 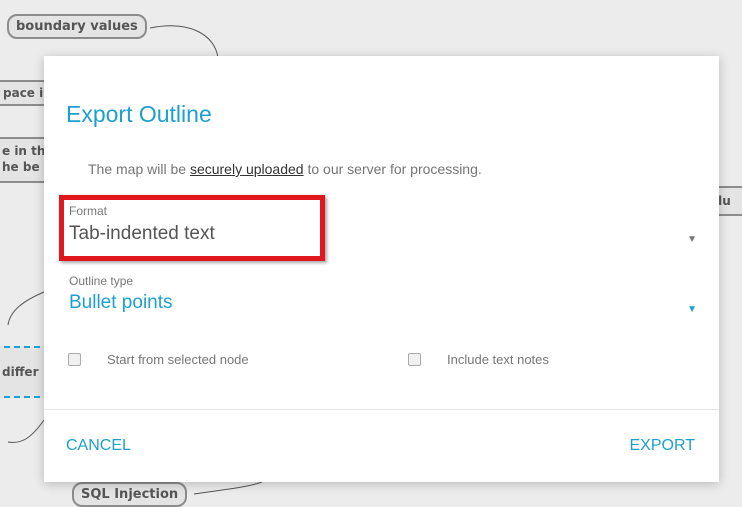 I want to click on description-text: The map will be, so click(x=139, y=169).